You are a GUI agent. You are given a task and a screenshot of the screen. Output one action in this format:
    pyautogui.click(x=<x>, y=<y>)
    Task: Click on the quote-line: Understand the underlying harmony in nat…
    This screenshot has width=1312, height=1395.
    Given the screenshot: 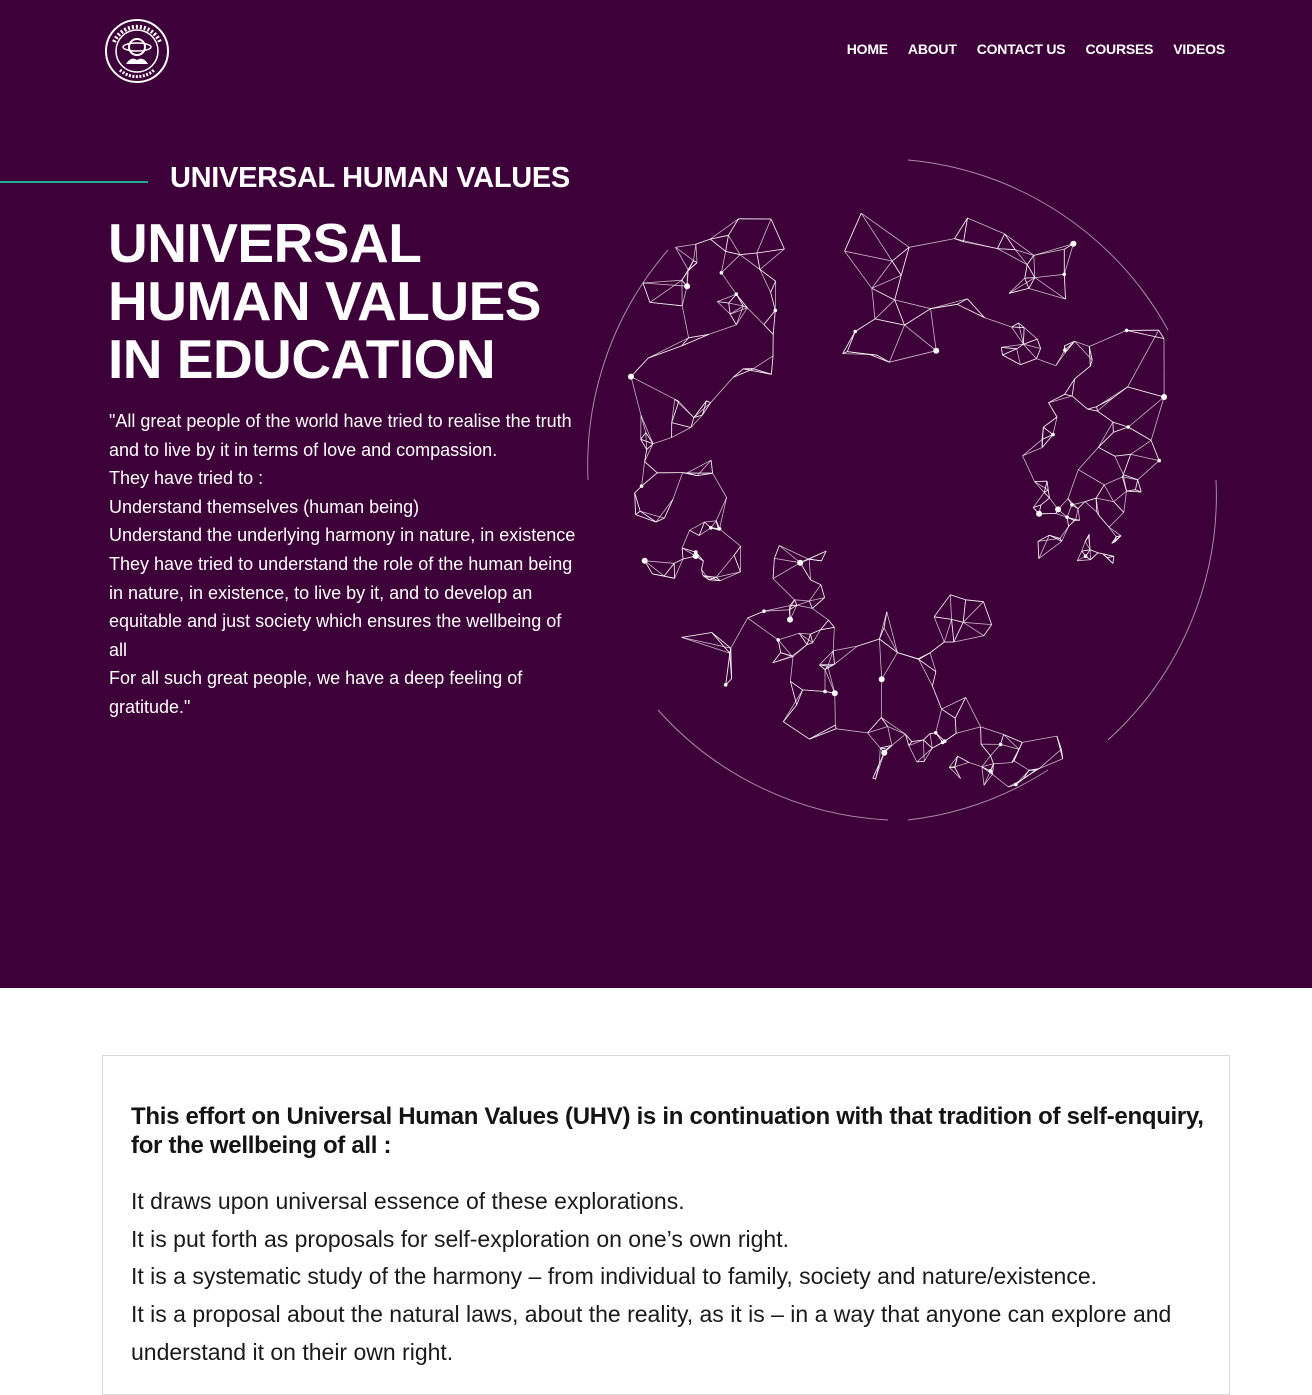 What is the action you would take?
    pyautogui.click(x=344, y=535)
    